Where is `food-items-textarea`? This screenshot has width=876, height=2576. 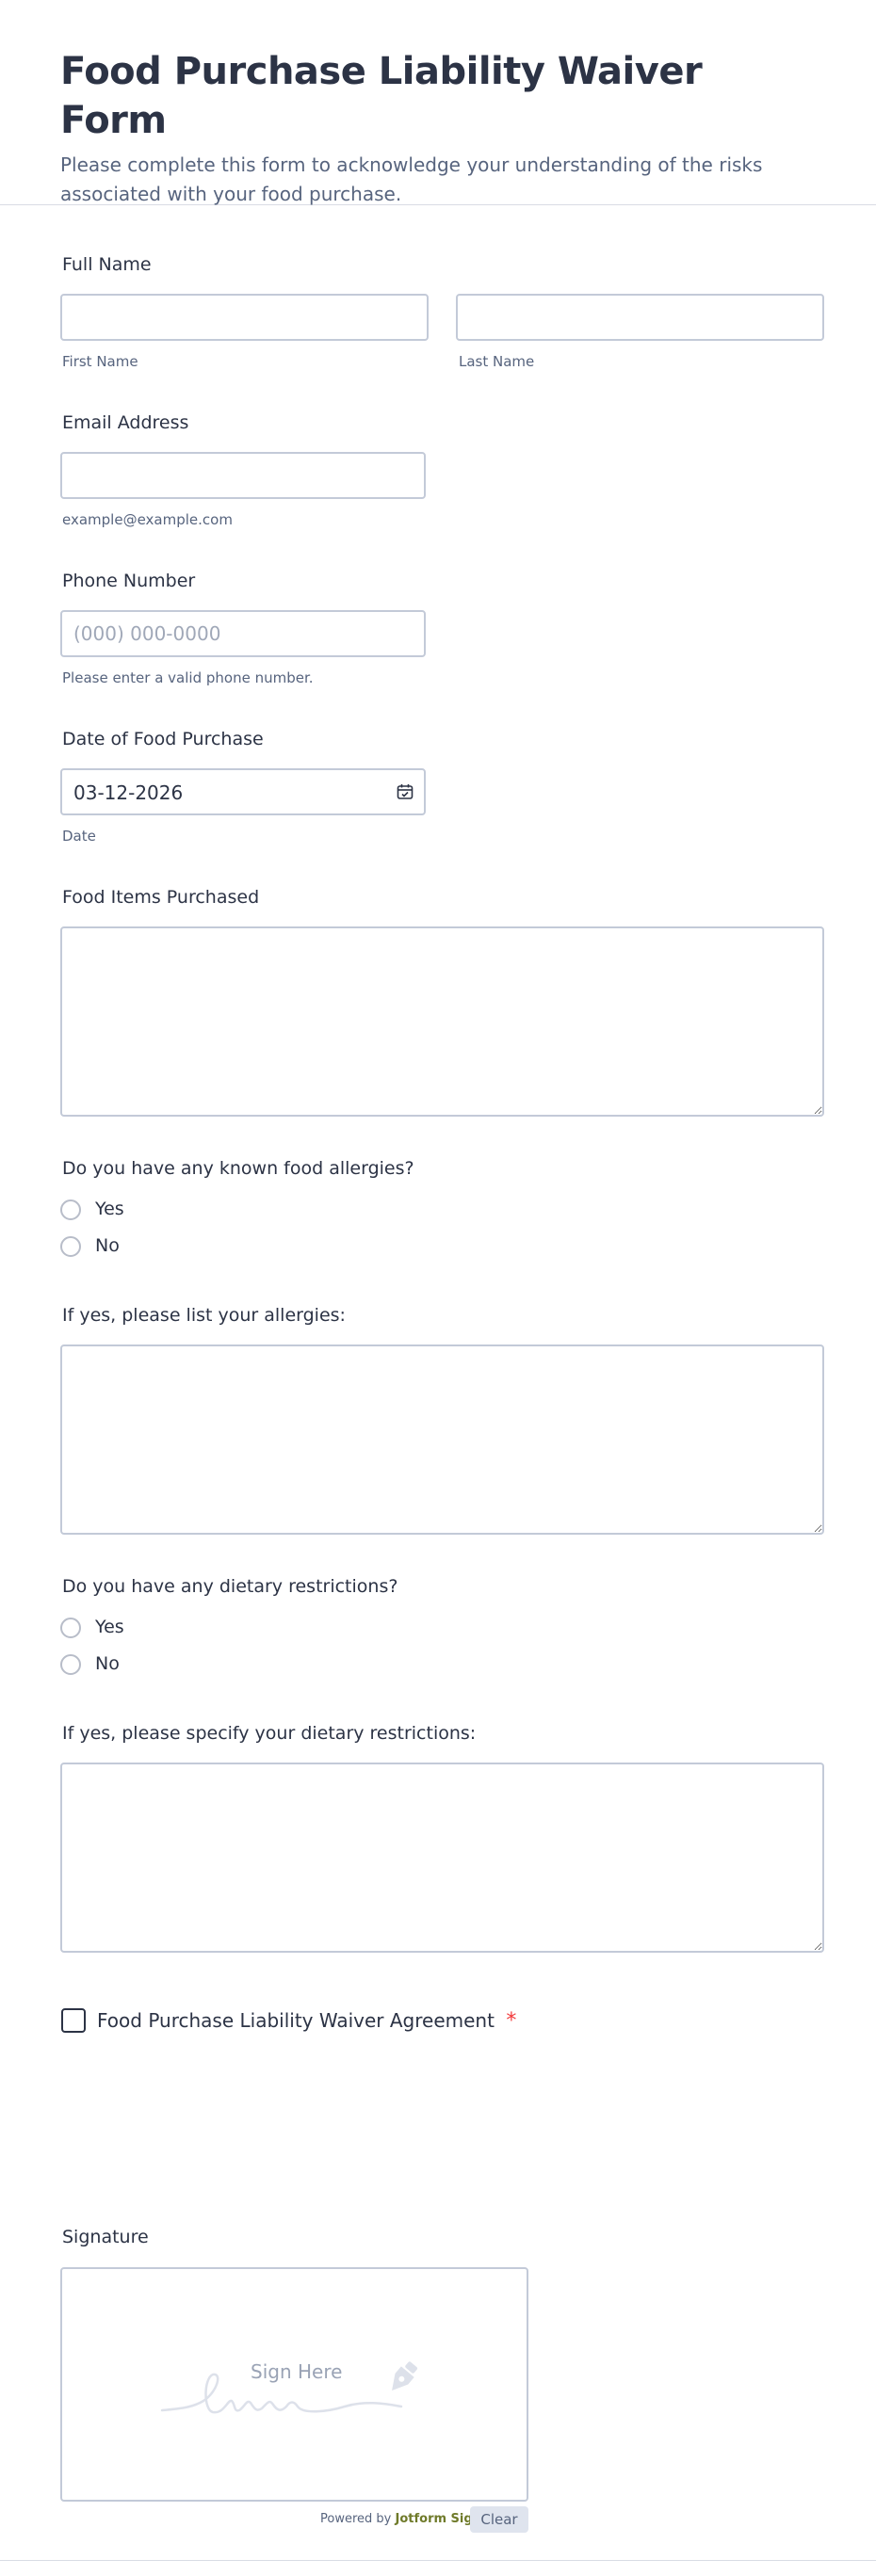 food-items-textarea is located at coordinates (442, 1021).